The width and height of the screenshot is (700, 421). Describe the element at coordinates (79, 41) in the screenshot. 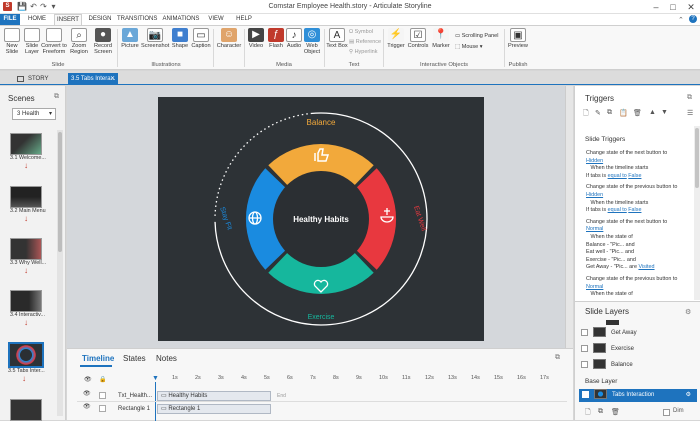

I see `zoom-region-button: ⌕ Zoom Region` at that location.